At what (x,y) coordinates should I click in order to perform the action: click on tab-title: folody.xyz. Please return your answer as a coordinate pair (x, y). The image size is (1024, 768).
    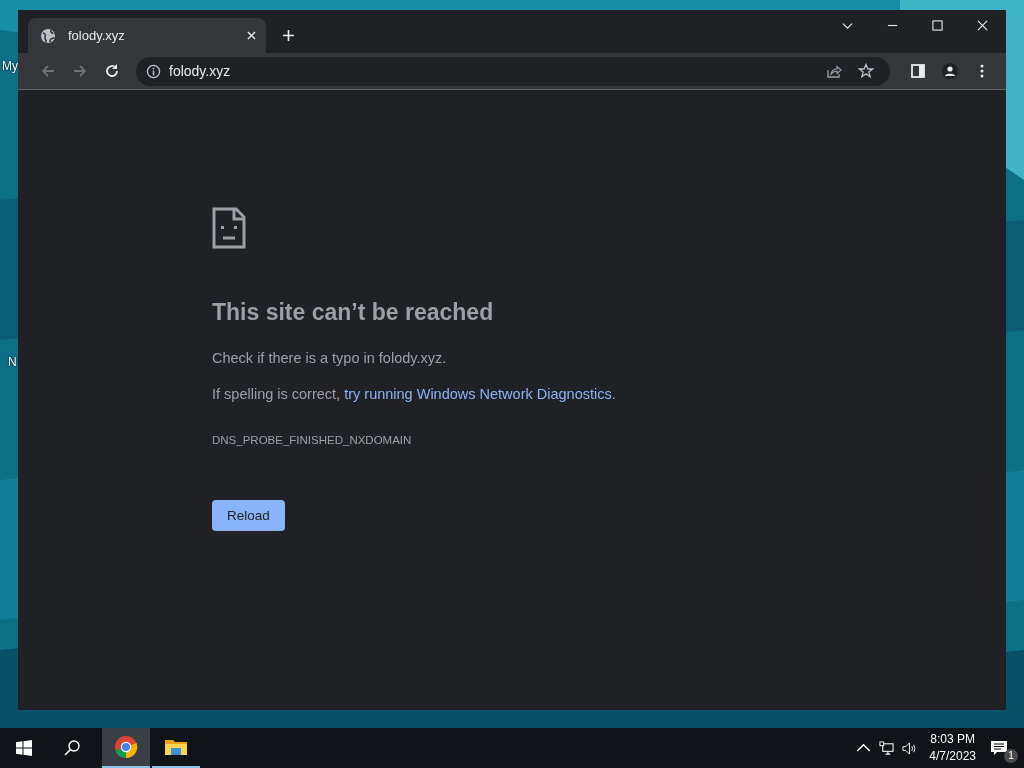
    Looking at the image, I should click on (97, 35).